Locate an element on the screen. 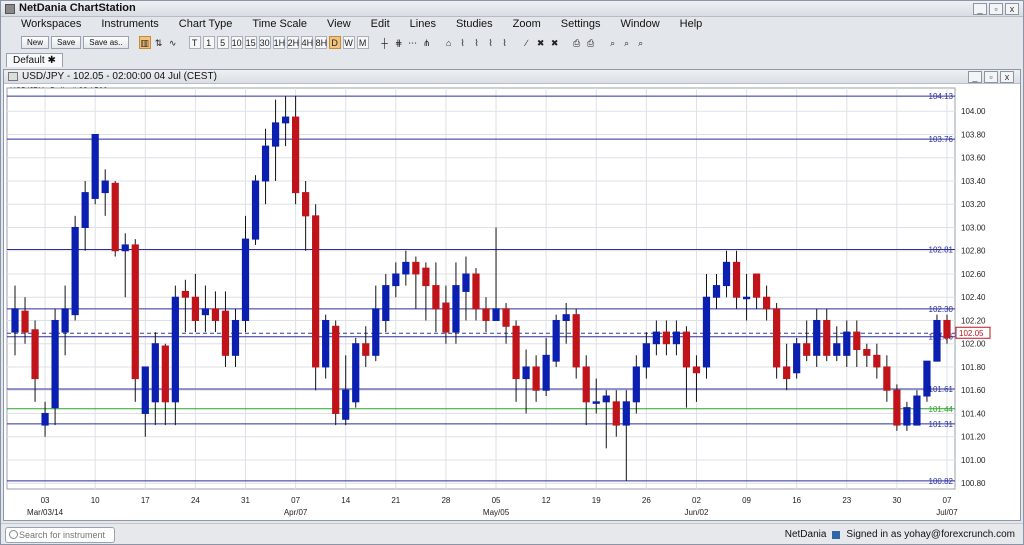 The width and height of the screenshot is (1024, 545). timescale-daily-button: D is located at coordinates (334, 42).